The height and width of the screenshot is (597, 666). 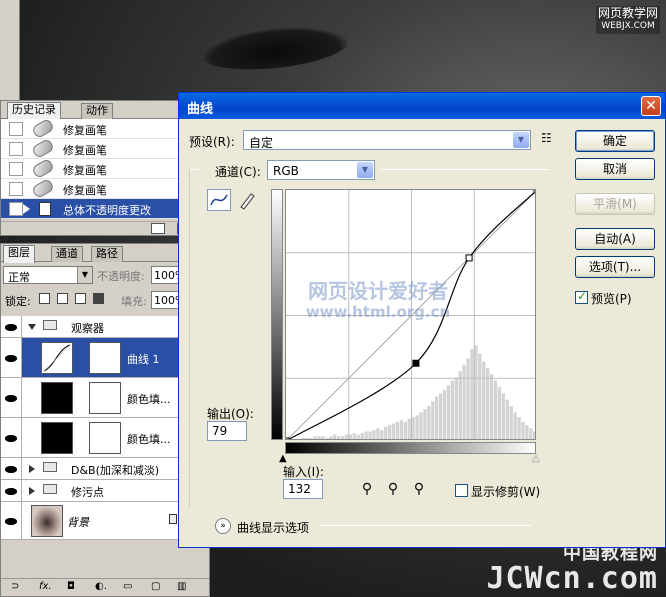 What do you see at coordinates (15, 586) in the screenshot?
I see `link-icon: ⊃` at bounding box center [15, 586].